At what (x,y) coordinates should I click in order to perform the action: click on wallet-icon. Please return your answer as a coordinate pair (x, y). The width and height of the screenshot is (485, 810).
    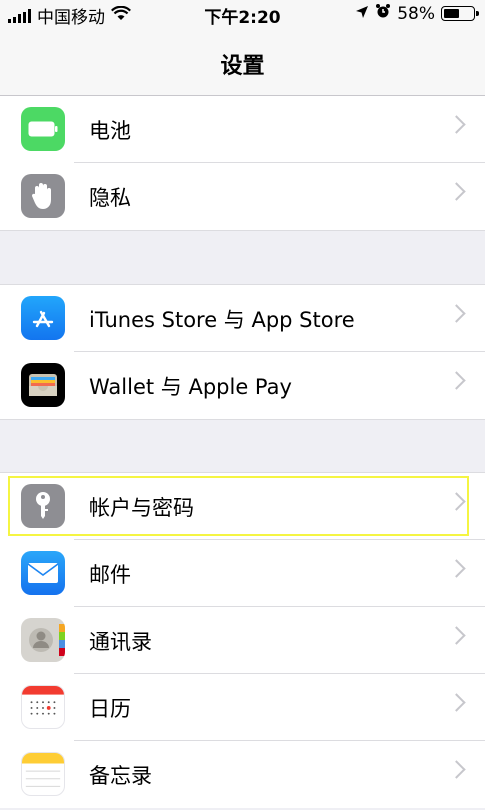
    Looking at the image, I should click on (43, 385).